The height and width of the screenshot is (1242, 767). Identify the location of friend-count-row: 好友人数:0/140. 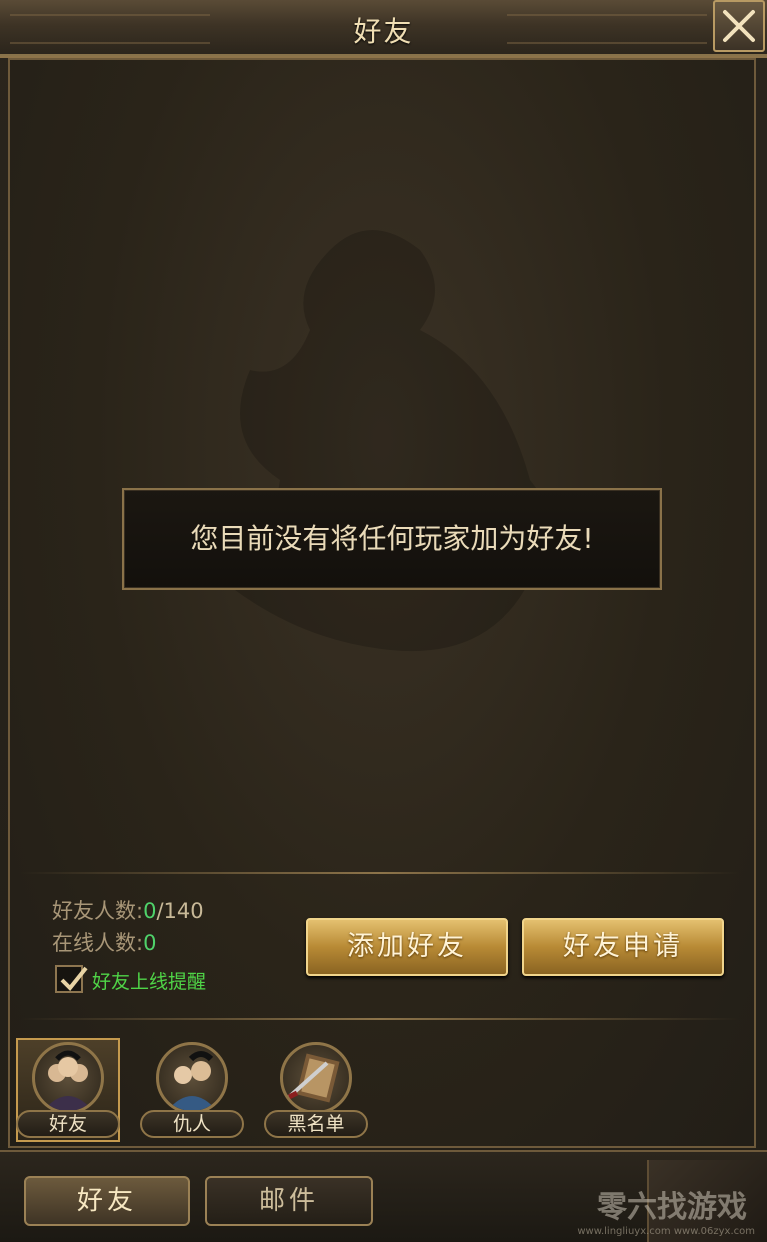
(128, 910).